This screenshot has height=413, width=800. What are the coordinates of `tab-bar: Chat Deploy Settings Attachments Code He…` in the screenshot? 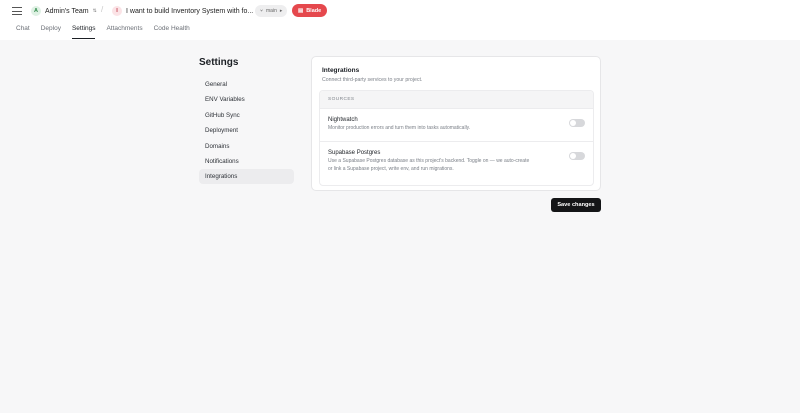 It's located at (103, 32).